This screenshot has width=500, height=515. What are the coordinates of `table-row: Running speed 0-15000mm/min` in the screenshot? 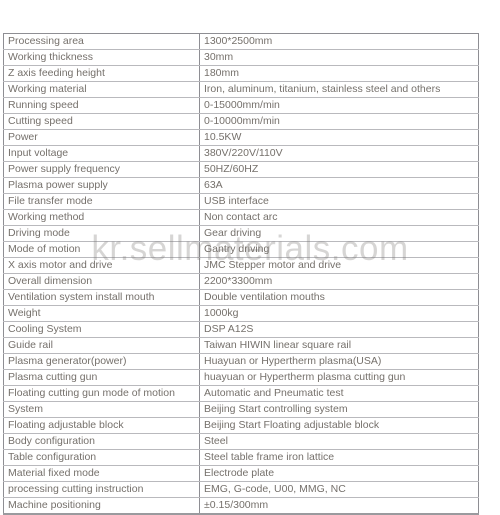 It's located at (241, 105).